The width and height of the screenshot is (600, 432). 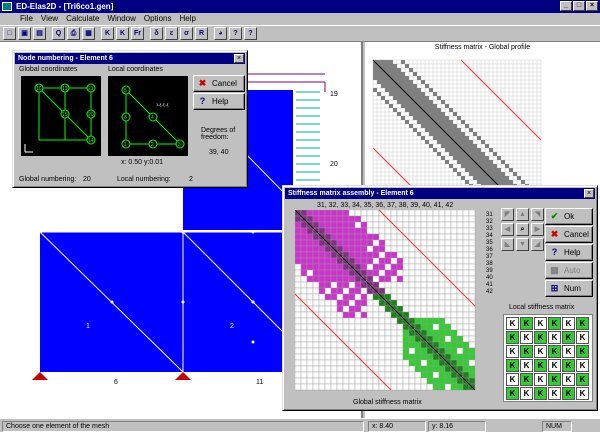 I want to click on assembly-help-button: ? Help, so click(x=569, y=252).